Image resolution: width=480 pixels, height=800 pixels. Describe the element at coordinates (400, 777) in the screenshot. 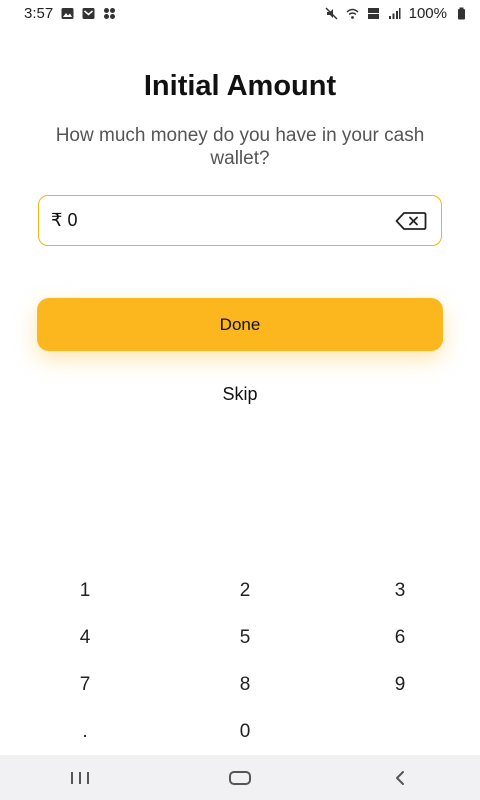

I see `back-icon` at that location.